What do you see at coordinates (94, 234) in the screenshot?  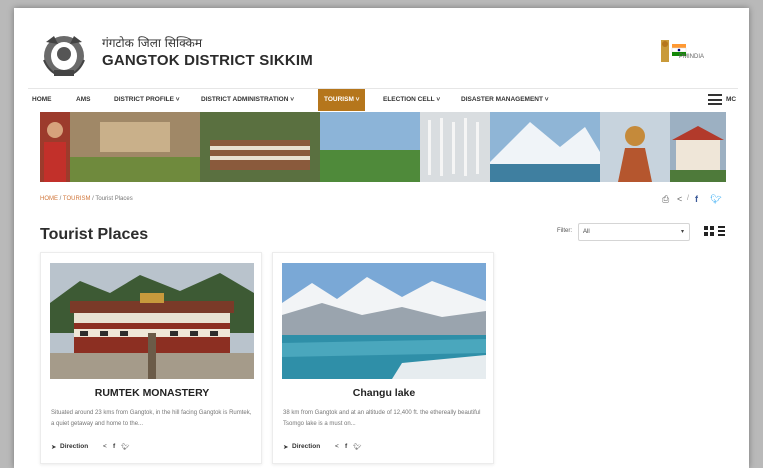 I see `page-title: Tourist Places` at bounding box center [94, 234].